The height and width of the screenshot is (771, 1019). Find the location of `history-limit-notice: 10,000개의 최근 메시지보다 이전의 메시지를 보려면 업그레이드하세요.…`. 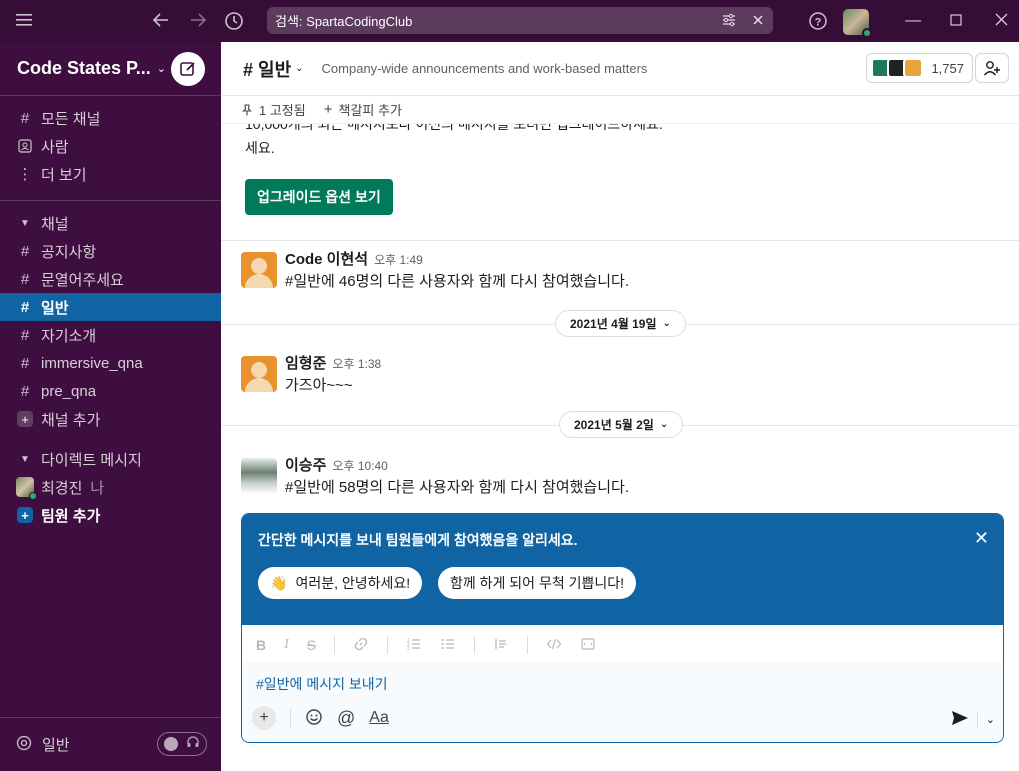

history-limit-notice: 10,000개의 최근 메시지보다 이전의 메시지를 보려면 업그레이드하세요.… is located at coordinates (625, 142).